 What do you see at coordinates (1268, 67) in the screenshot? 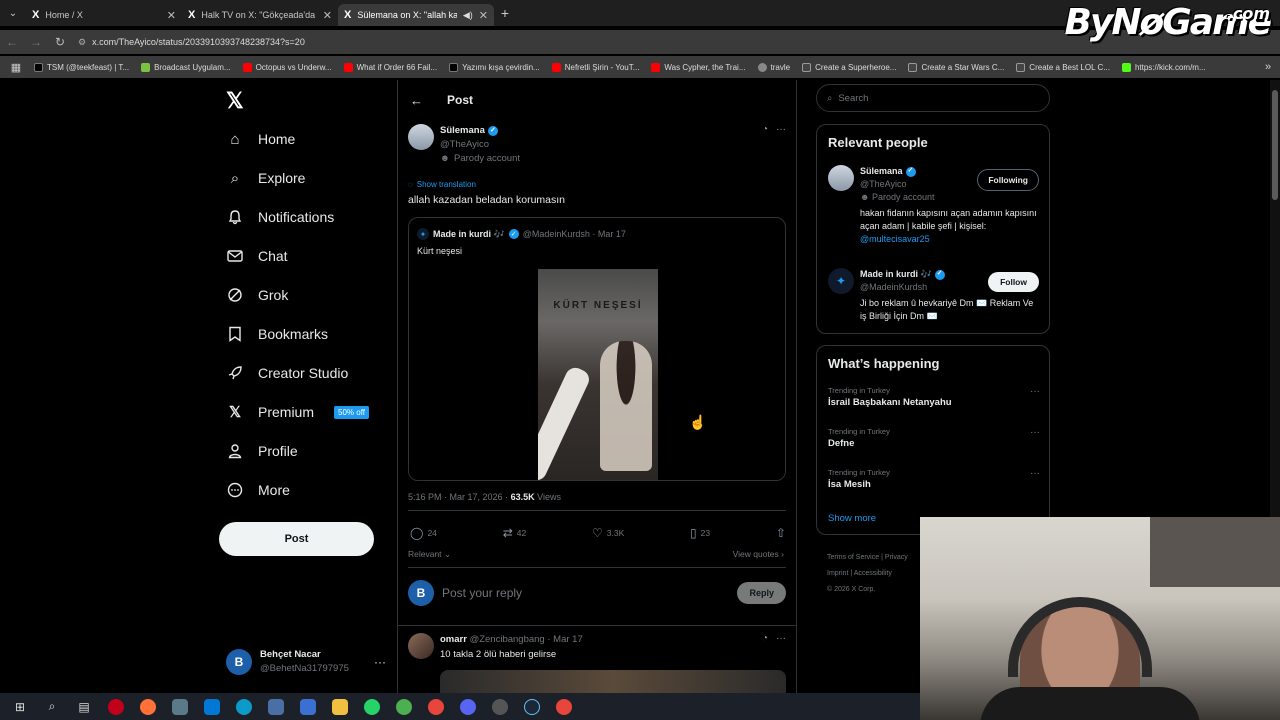
I see `more-bookmarks-icon: »` at bounding box center [1268, 67].